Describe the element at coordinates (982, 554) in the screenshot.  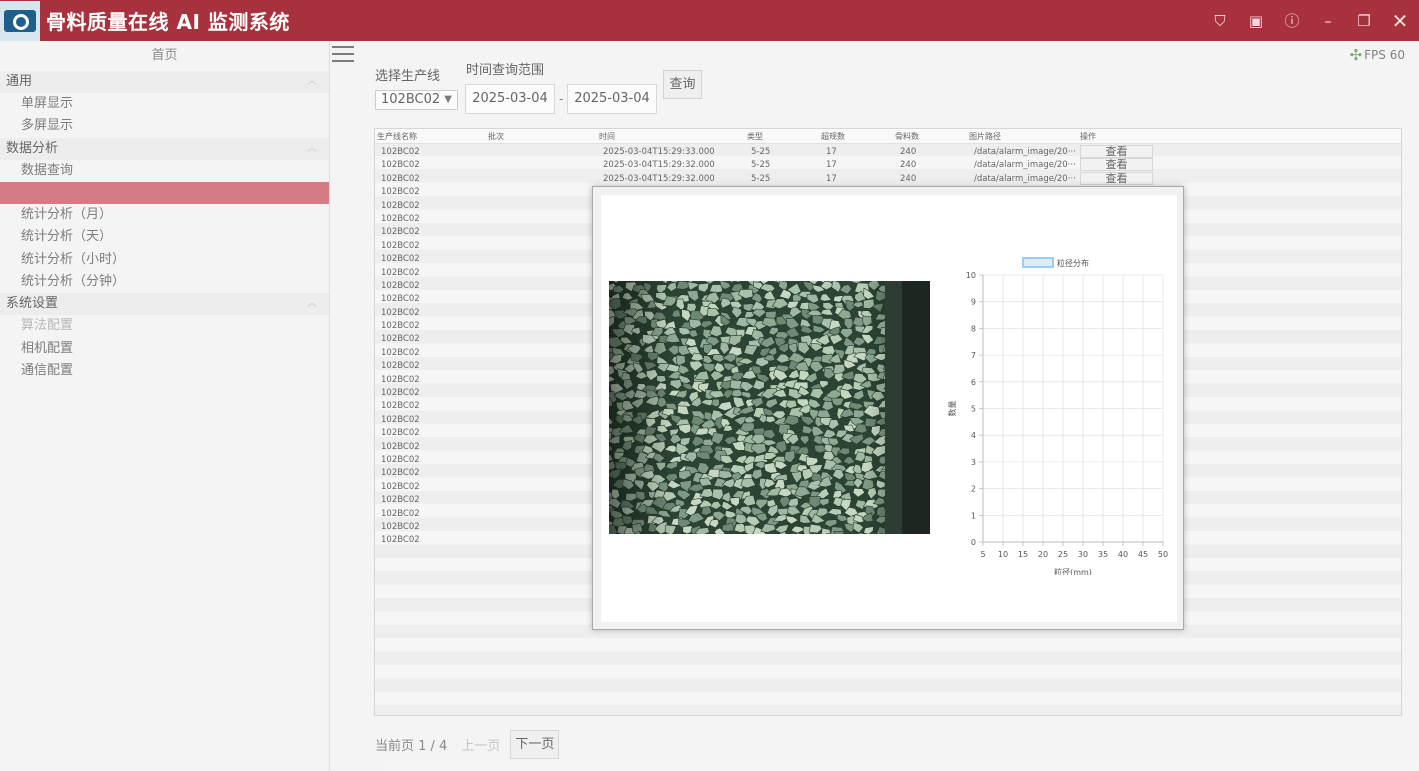
I see `x-tick-label: 5` at that location.